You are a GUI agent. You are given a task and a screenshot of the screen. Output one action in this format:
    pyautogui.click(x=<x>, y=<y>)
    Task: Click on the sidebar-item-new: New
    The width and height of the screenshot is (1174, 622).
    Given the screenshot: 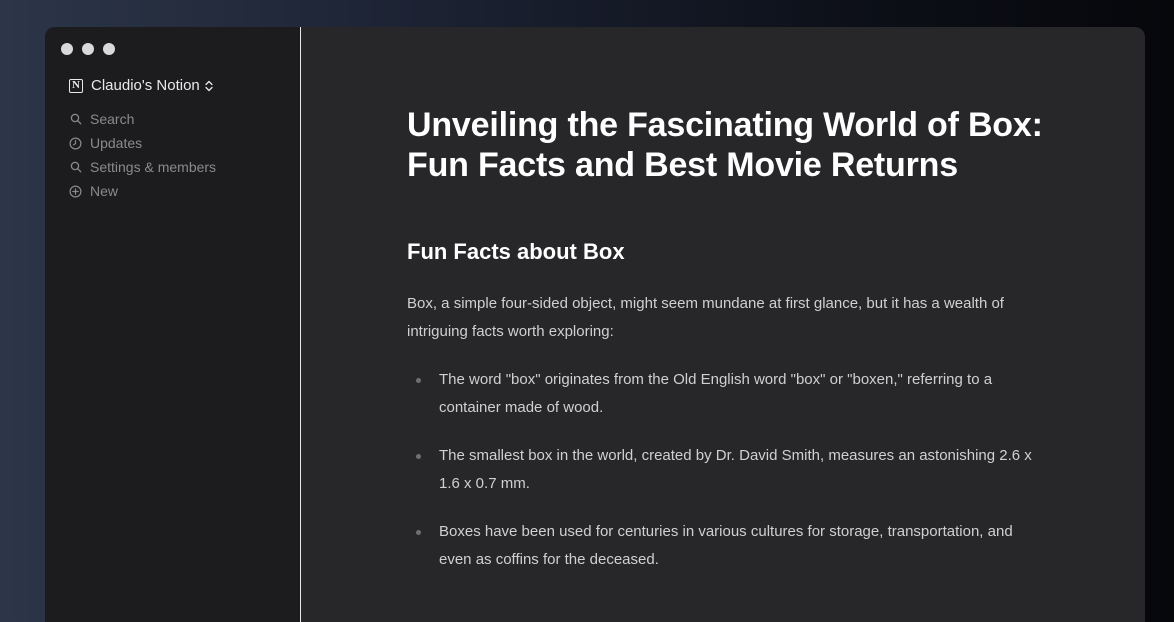 What is the action you would take?
    pyautogui.click(x=142, y=191)
    